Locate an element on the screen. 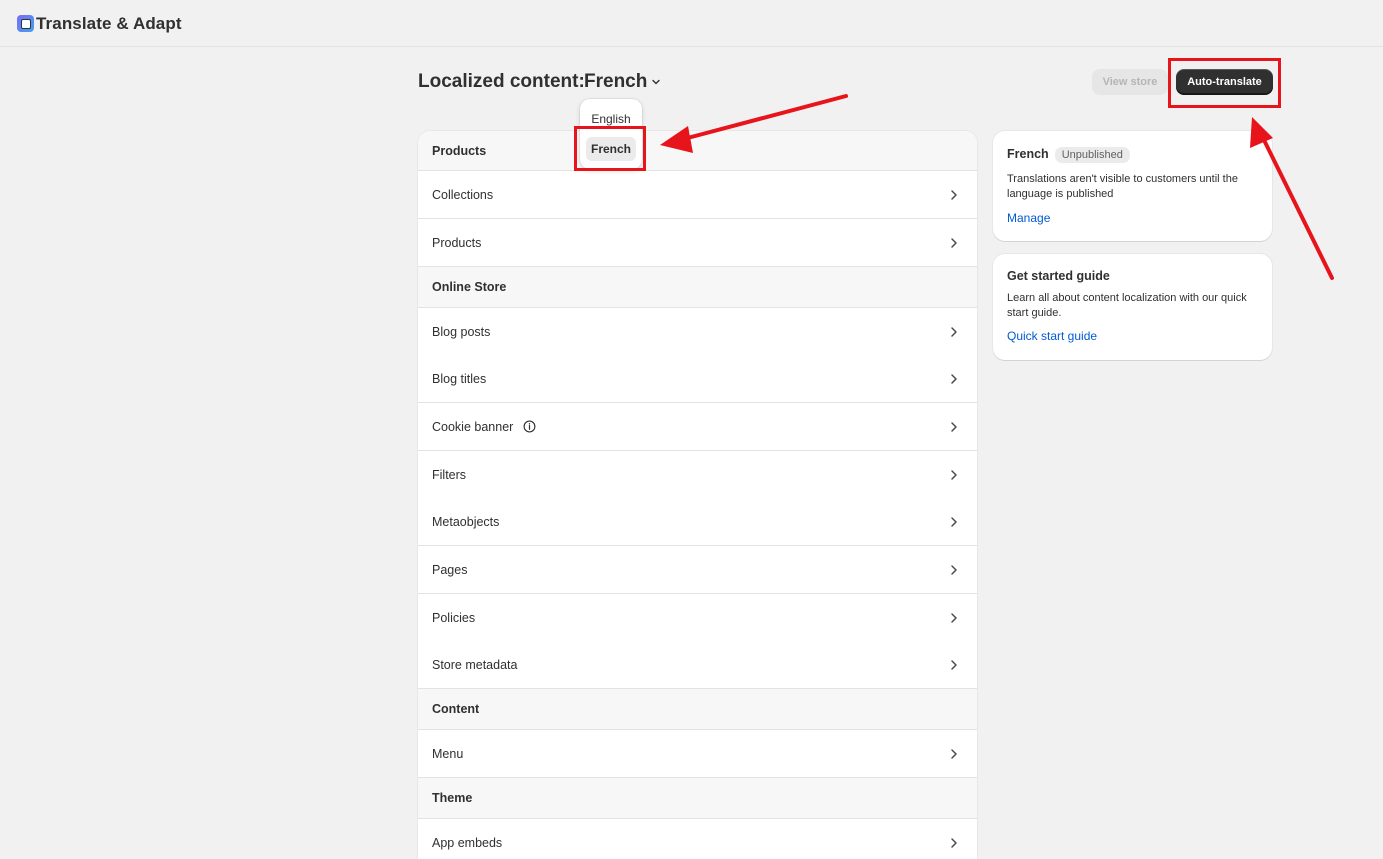 This screenshot has height=859, width=1383. list-item-label: Cookie banner is located at coordinates (473, 426).